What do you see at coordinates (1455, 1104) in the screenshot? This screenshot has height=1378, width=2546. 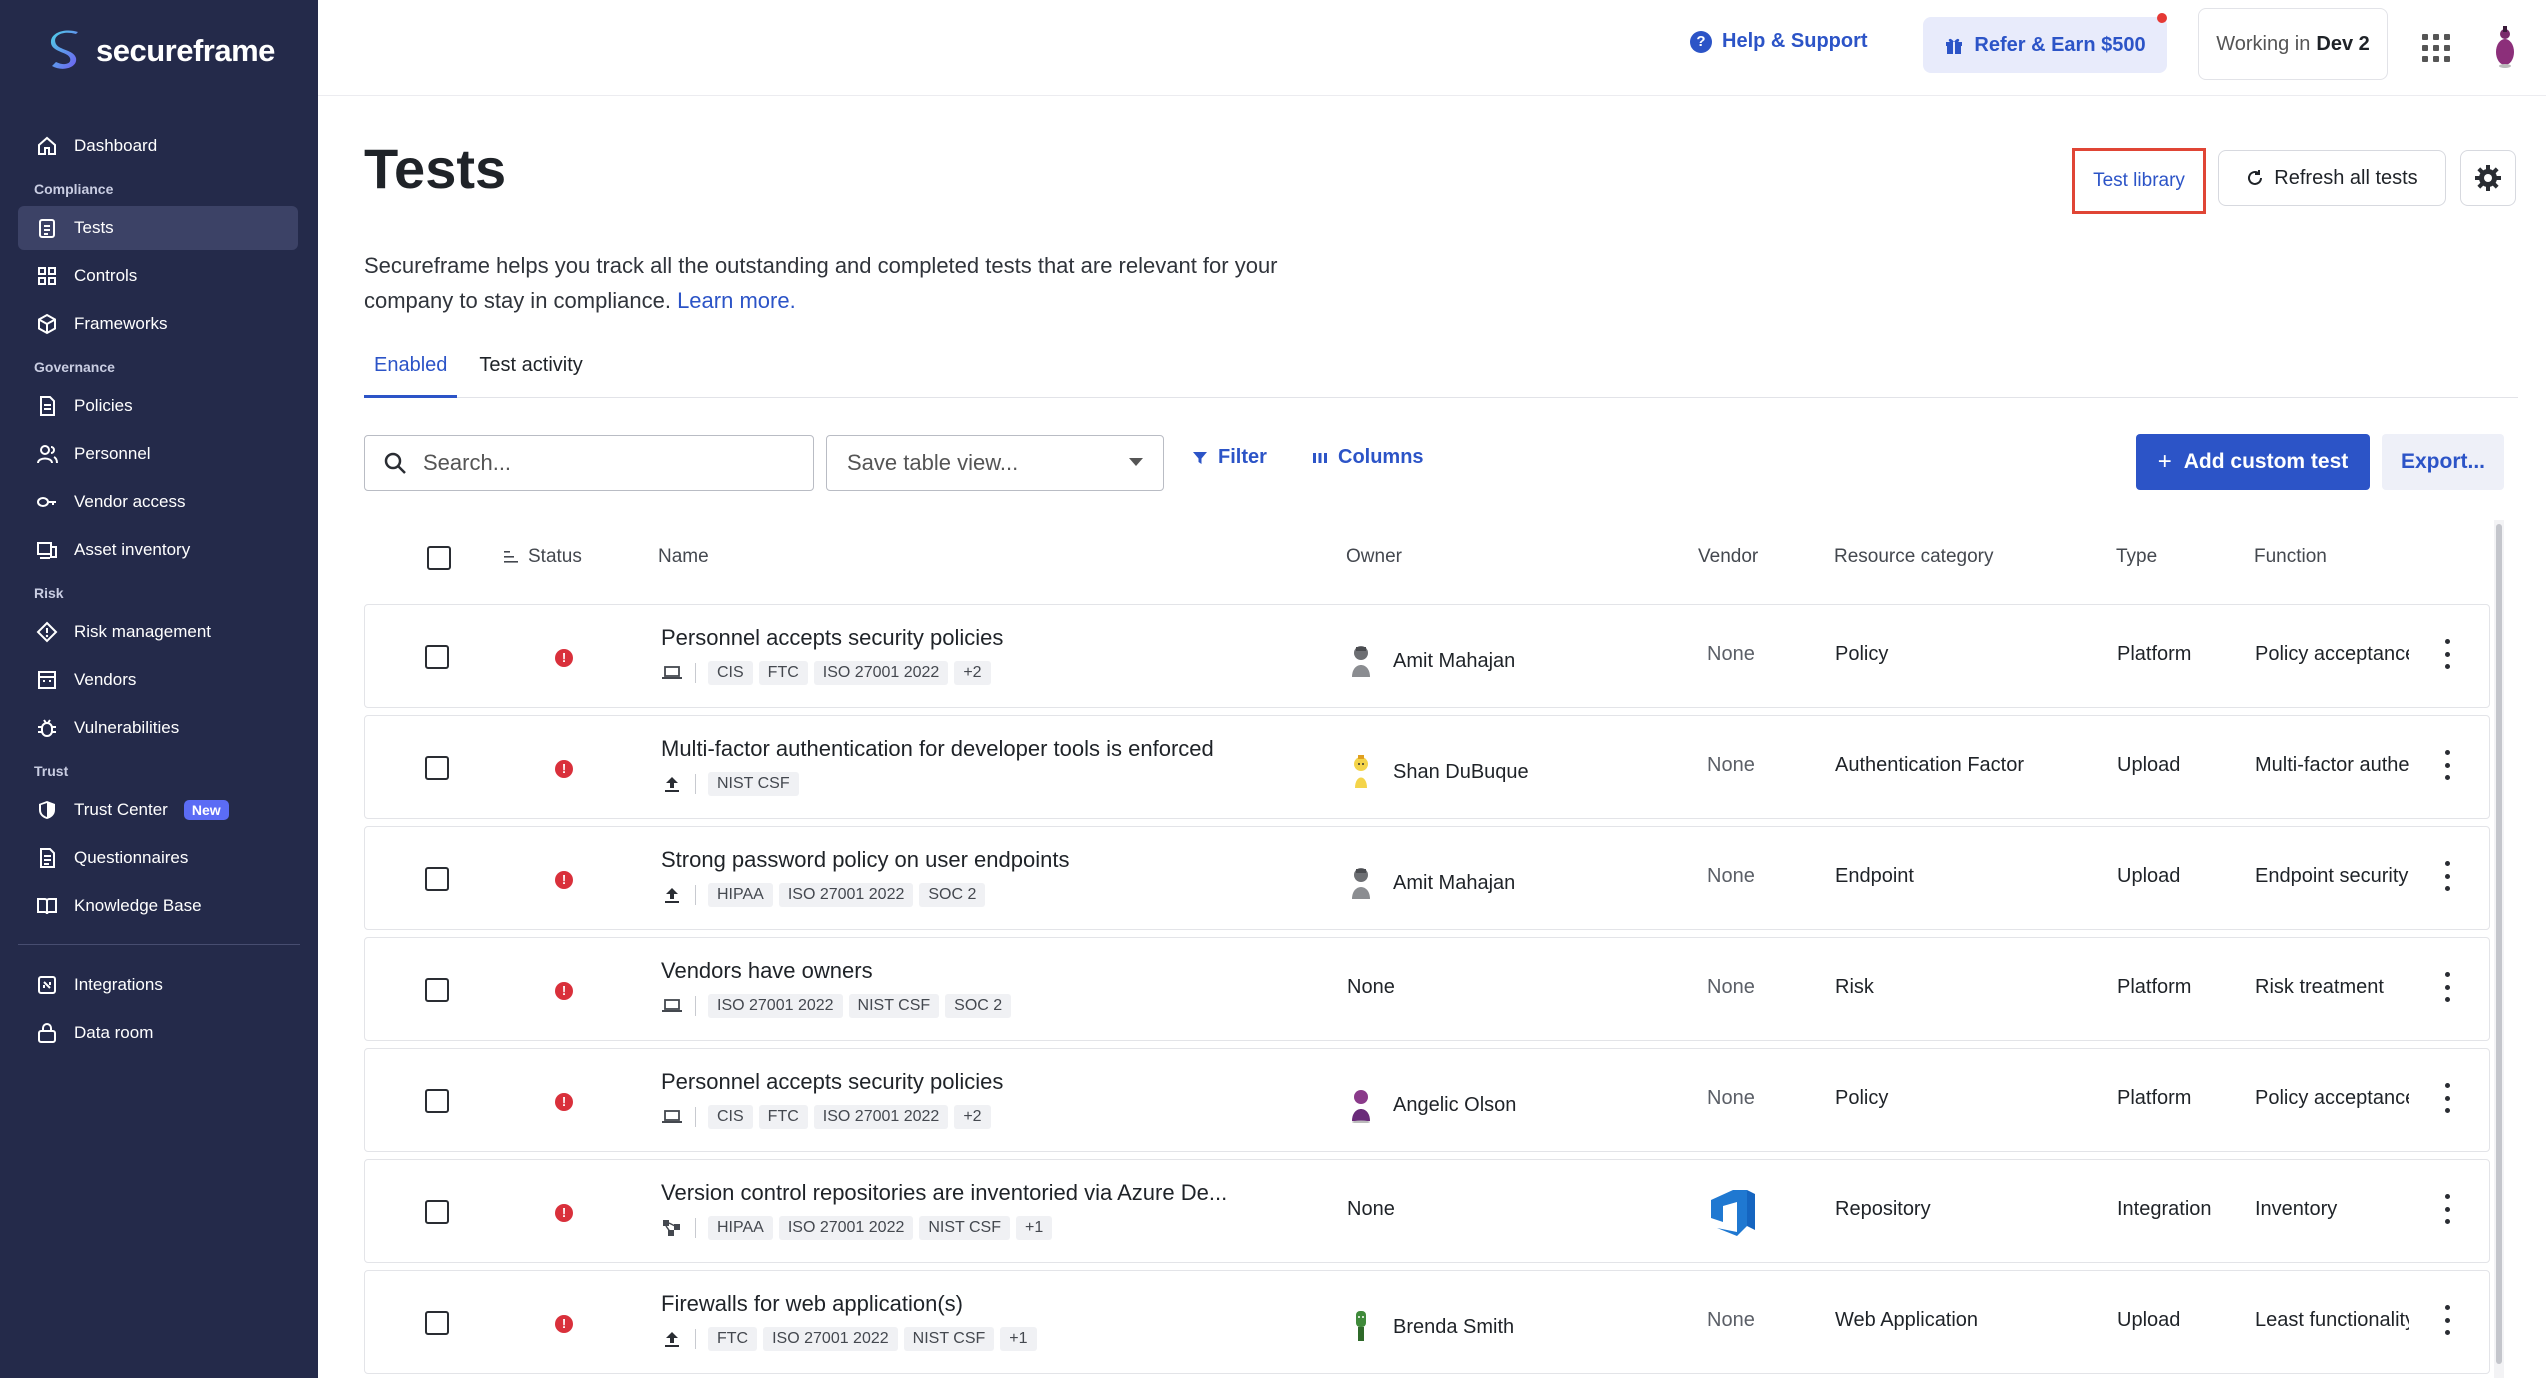 I see `owner-name: Angelic Olson` at bounding box center [1455, 1104].